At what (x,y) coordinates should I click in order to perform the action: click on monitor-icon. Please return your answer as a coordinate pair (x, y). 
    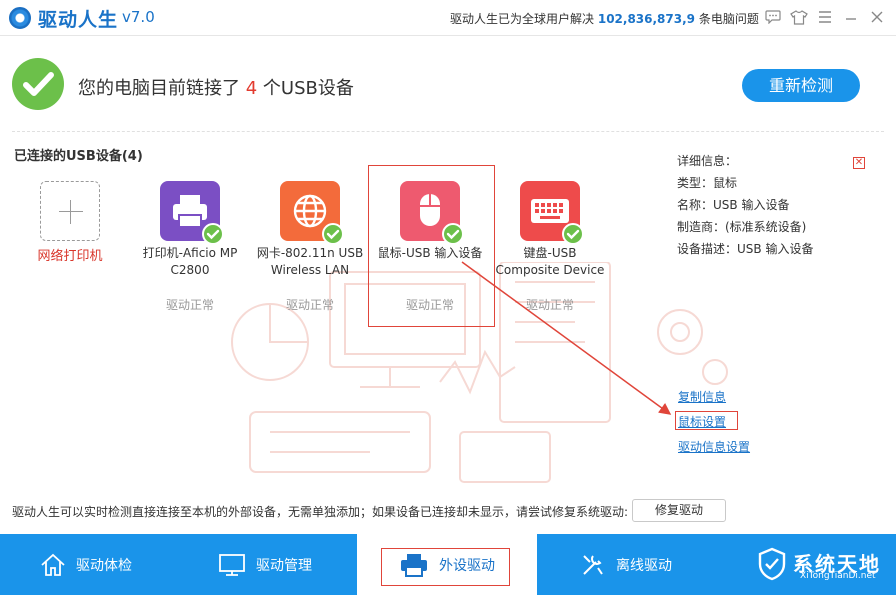
    Looking at the image, I should click on (232, 564).